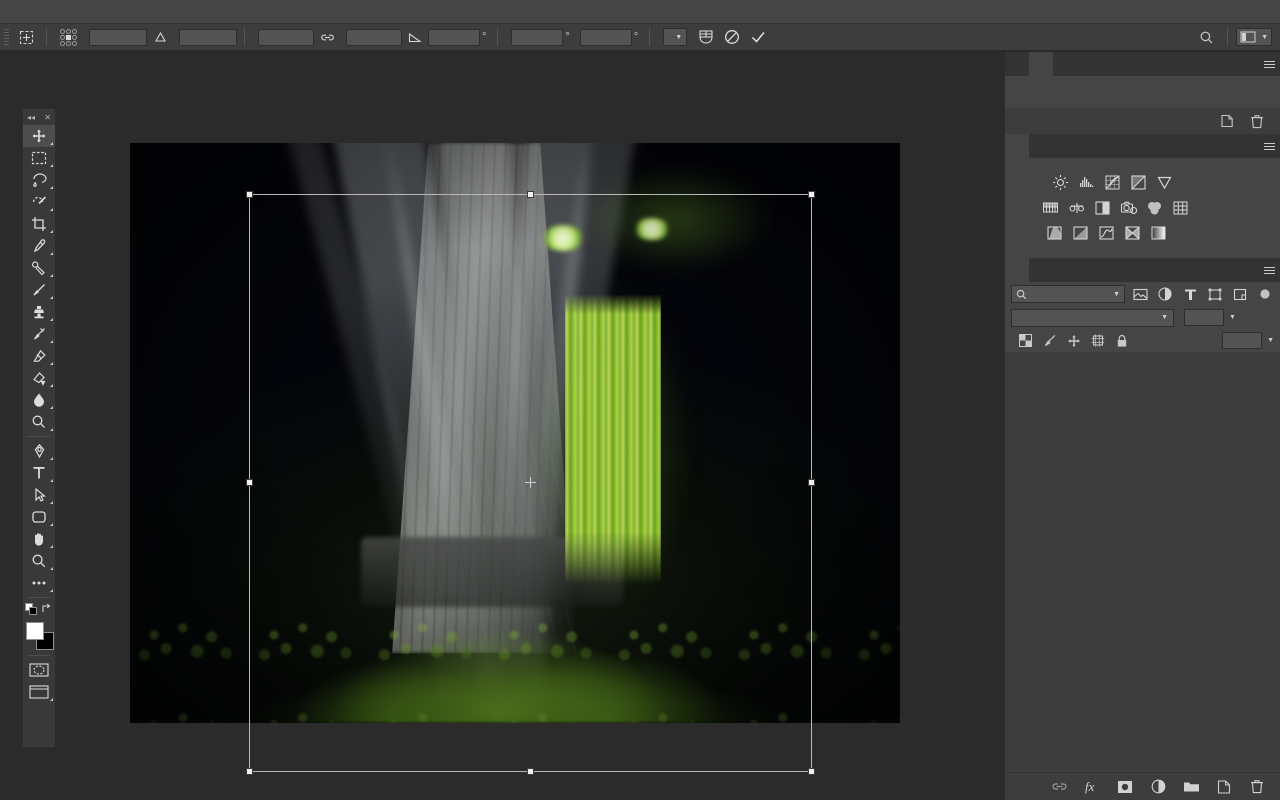 This screenshot has width=1280, height=800. I want to click on swap-colors-icon, so click(47, 609).